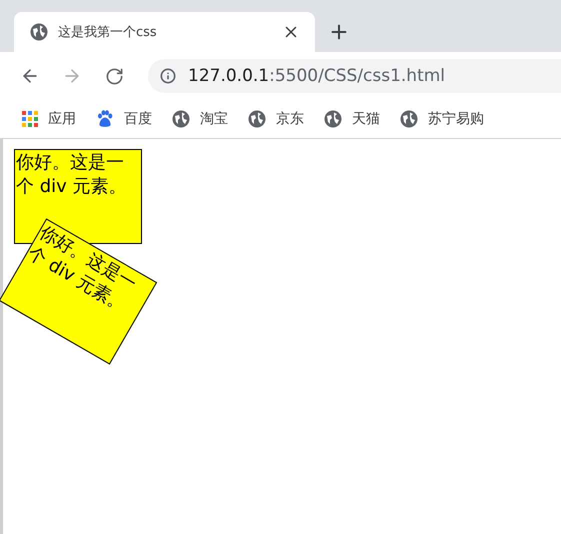  What do you see at coordinates (168, 76) in the screenshot?
I see `info-icon` at bounding box center [168, 76].